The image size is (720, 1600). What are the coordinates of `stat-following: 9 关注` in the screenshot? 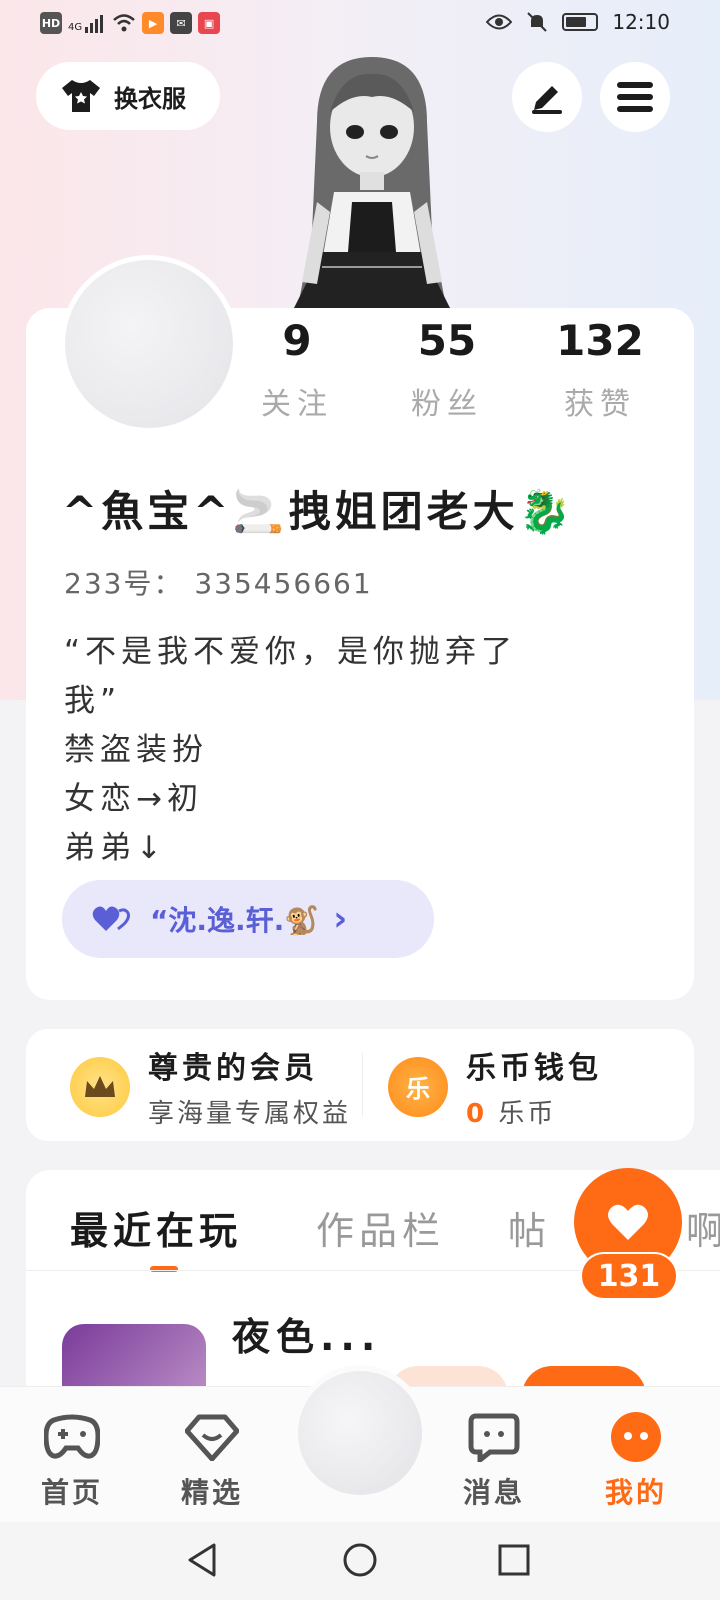 It's located at (297, 369).